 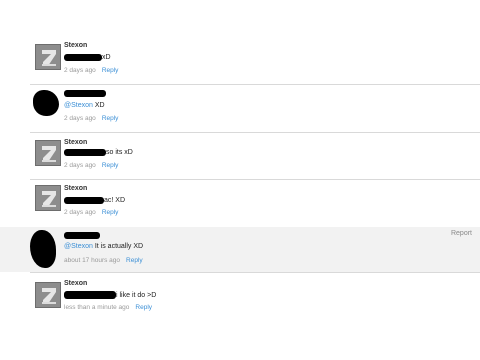 I want to click on comment-time: about 17 hours ago, so click(x=92, y=260).